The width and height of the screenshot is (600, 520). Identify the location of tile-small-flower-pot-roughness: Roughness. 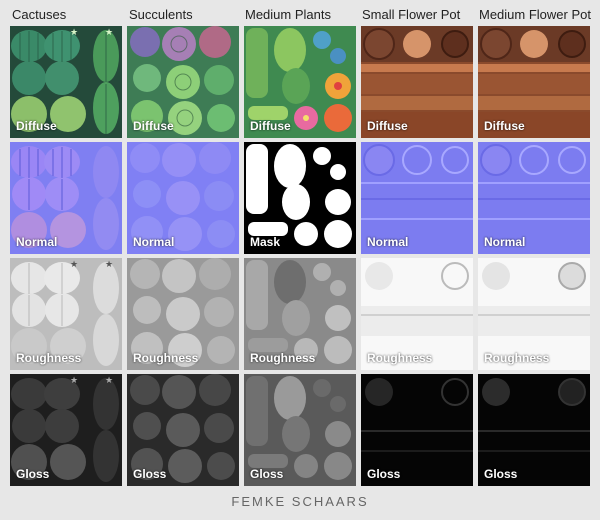
(417, 314).